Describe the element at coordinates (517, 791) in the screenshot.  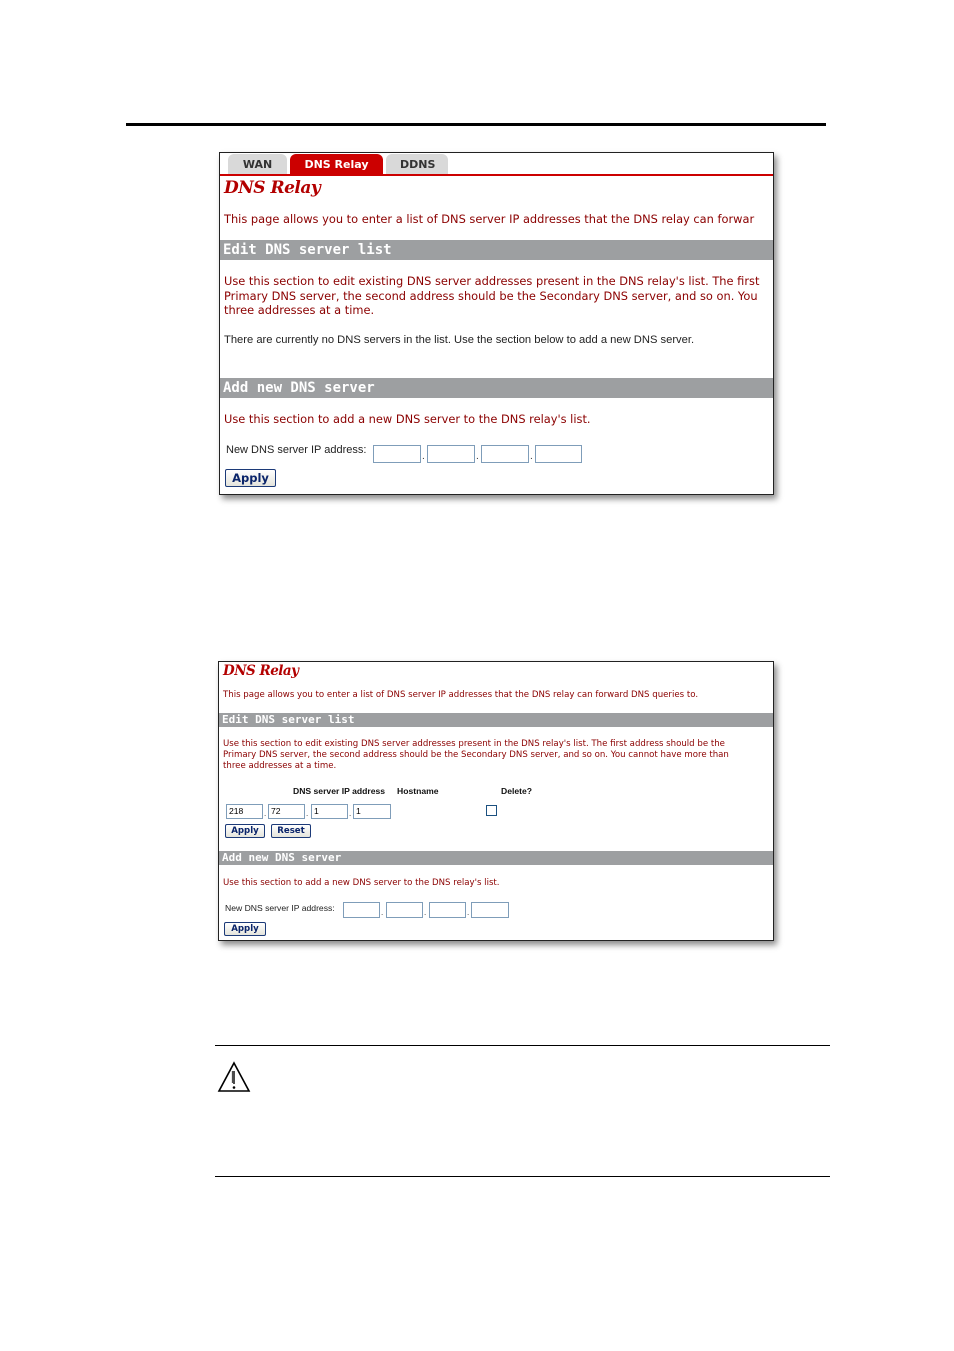
I see `column-header-delete: Delete?` at that location.